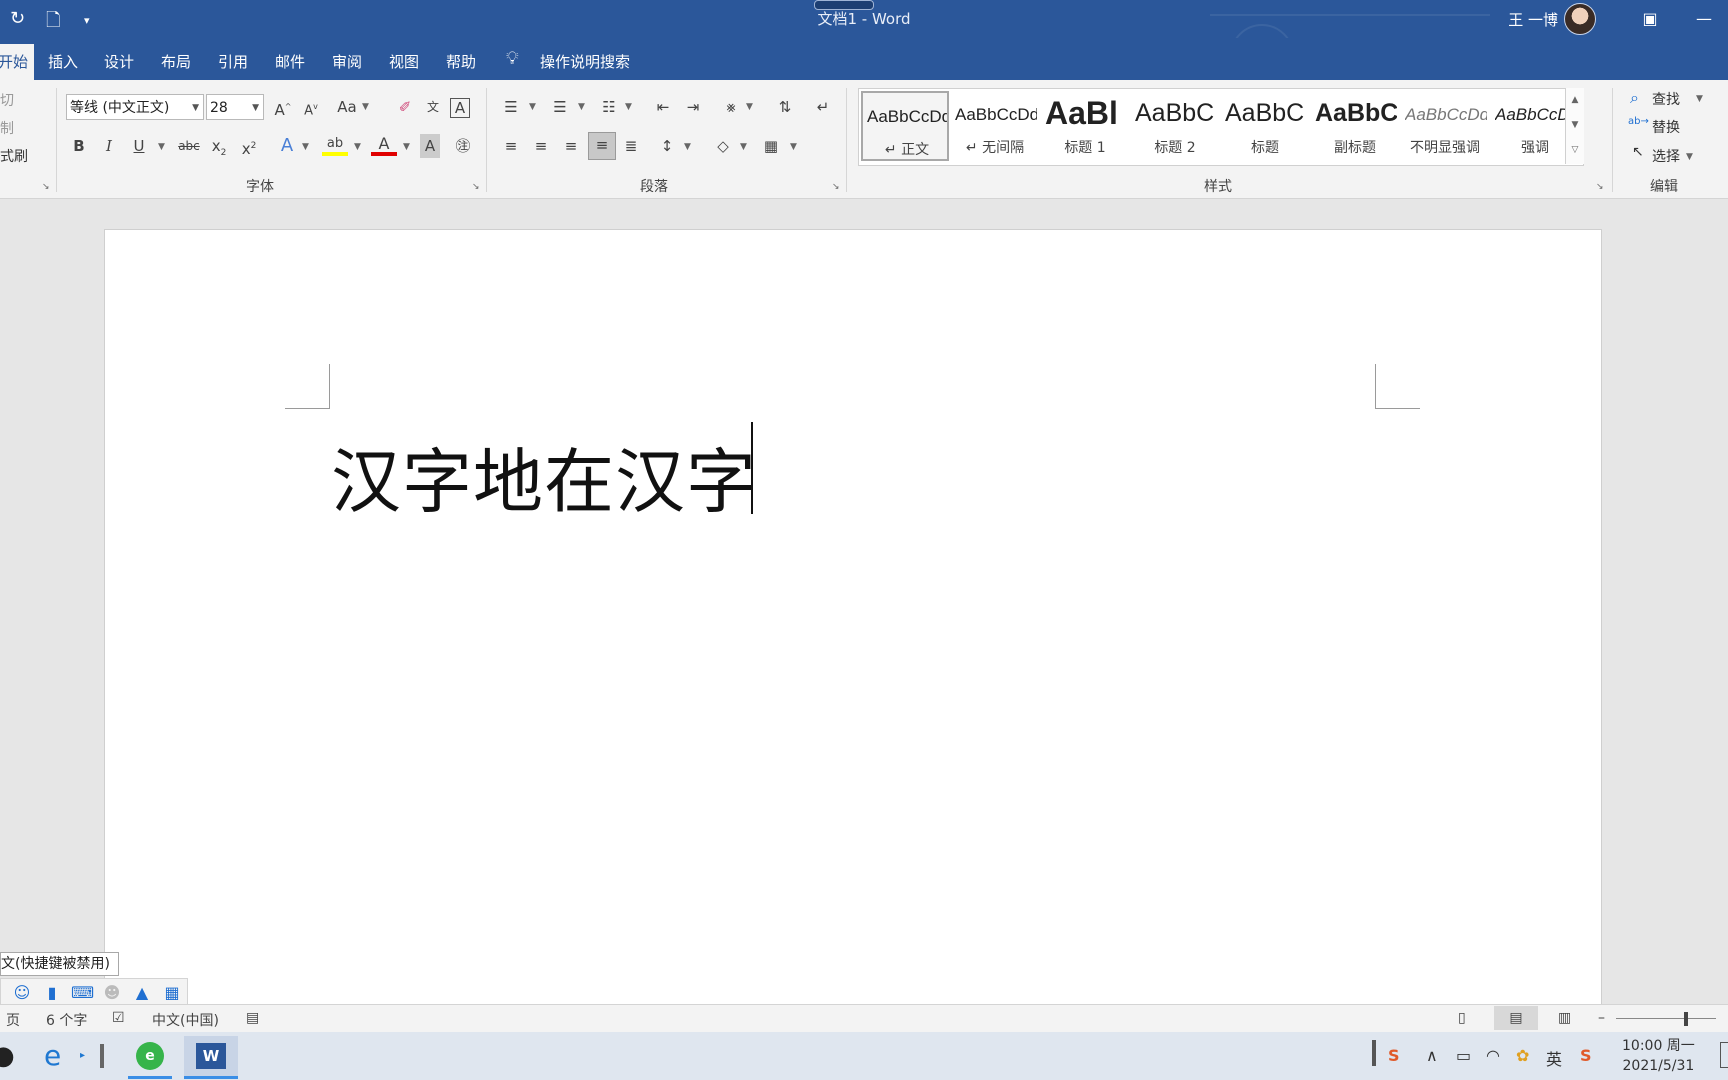  What do you see at coordinates (1666, 156) in the screenshot?
I see `select-button: 选择` at bounding box center [1666, 156].